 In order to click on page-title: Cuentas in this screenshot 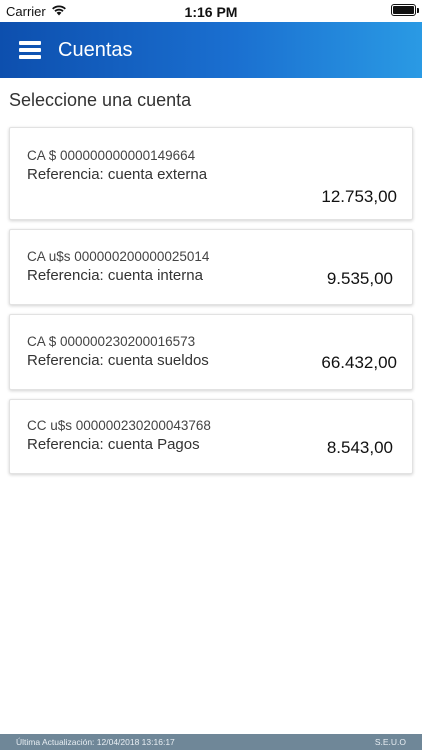, I will do `click(95, 49)`.